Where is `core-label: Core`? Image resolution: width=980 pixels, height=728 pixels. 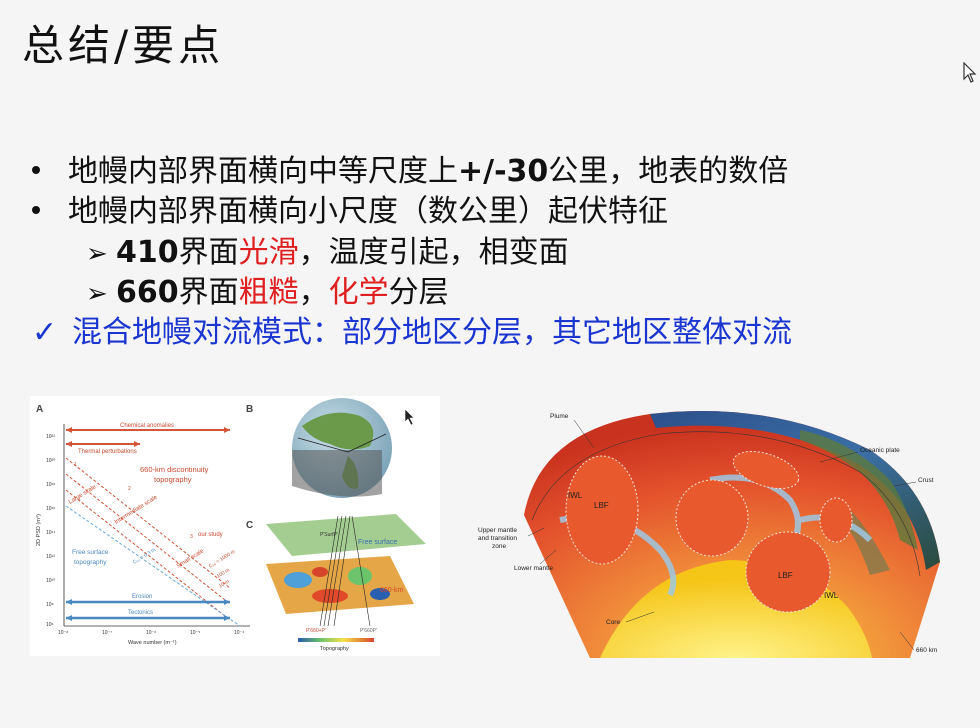 core-label: Core is located at coordinates (613, 622).